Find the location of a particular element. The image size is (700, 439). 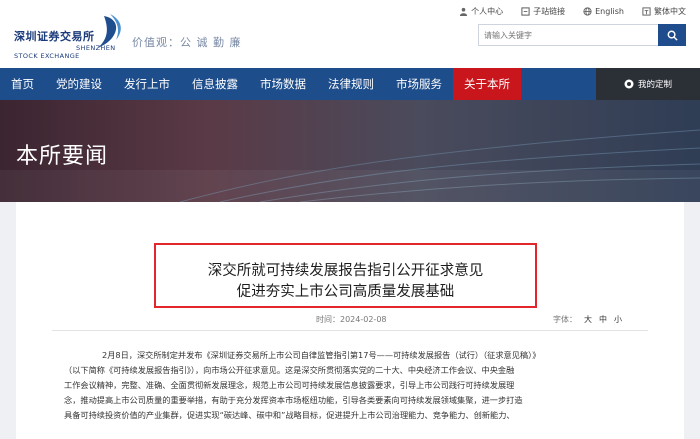

search-button is located at coordinates (672, 35).